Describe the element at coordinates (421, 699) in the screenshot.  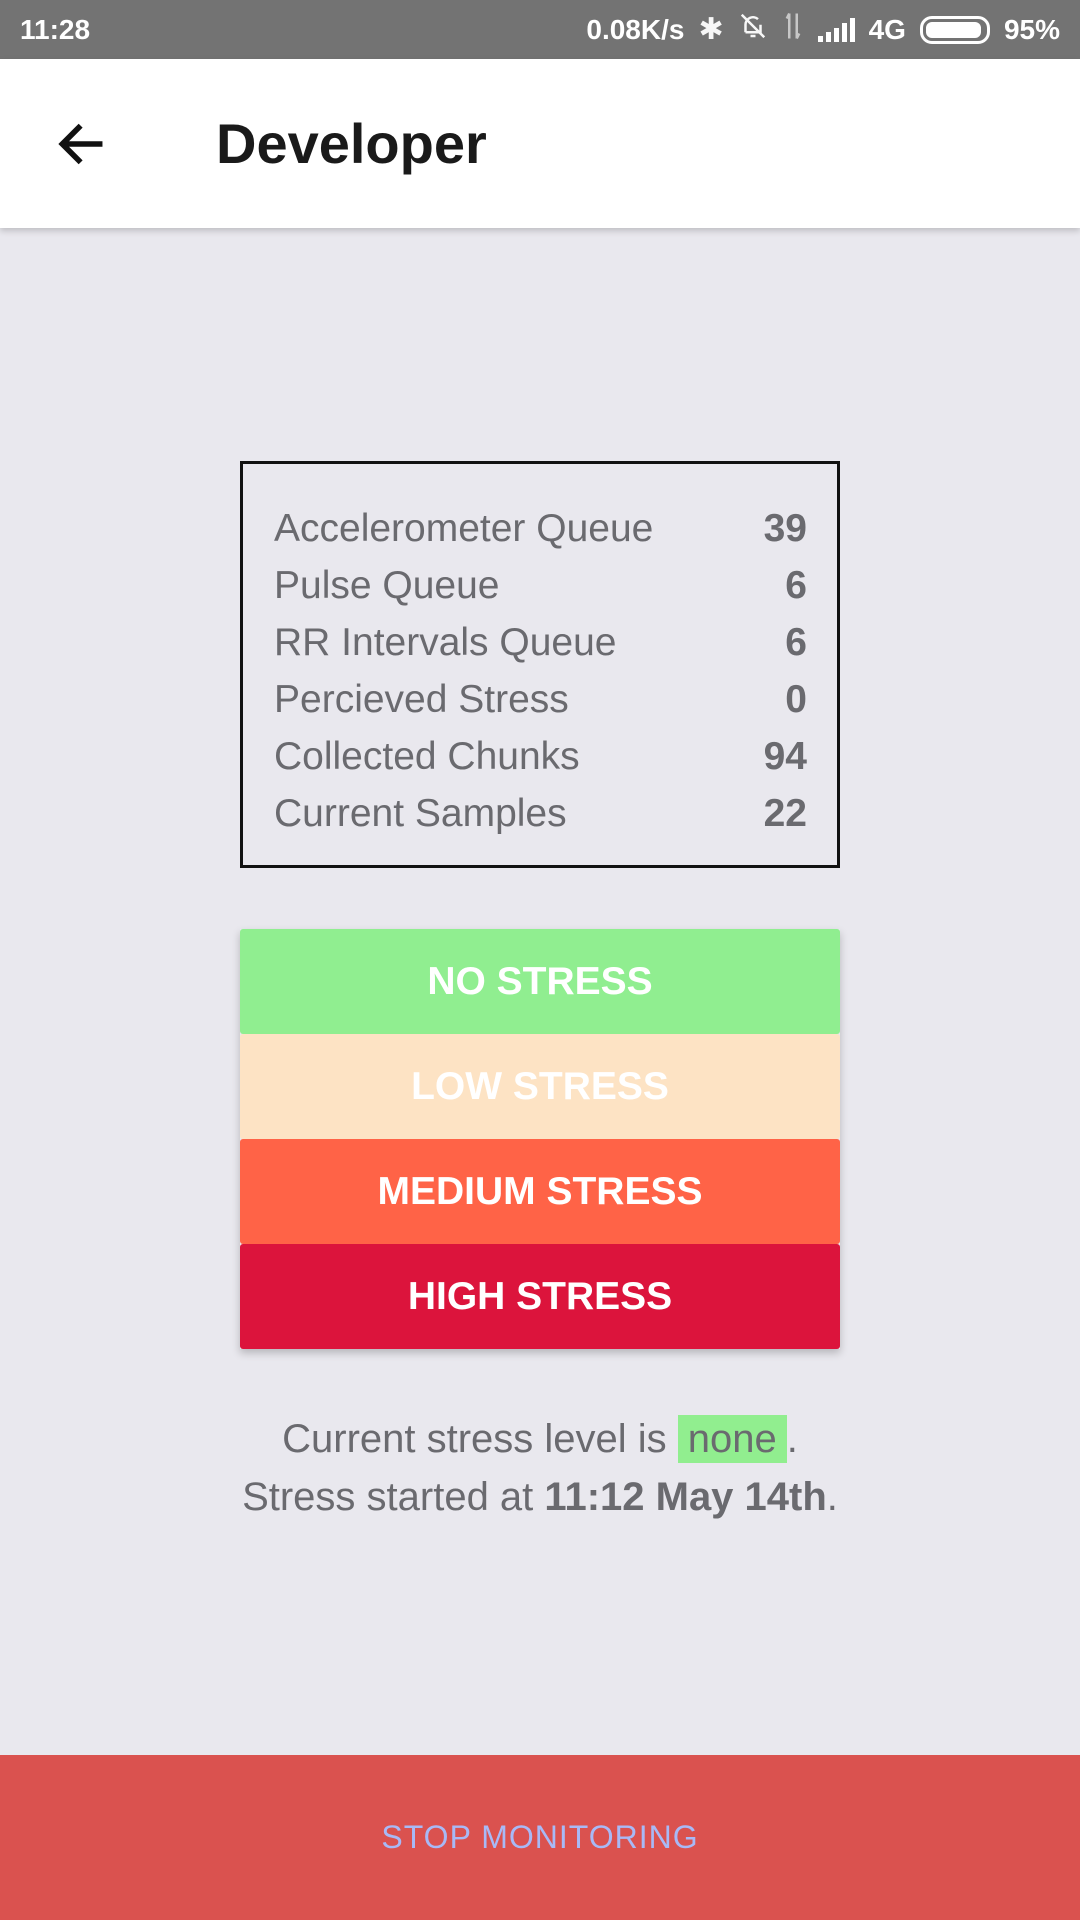
I see `stat-label: Percieved Stress` at that location.